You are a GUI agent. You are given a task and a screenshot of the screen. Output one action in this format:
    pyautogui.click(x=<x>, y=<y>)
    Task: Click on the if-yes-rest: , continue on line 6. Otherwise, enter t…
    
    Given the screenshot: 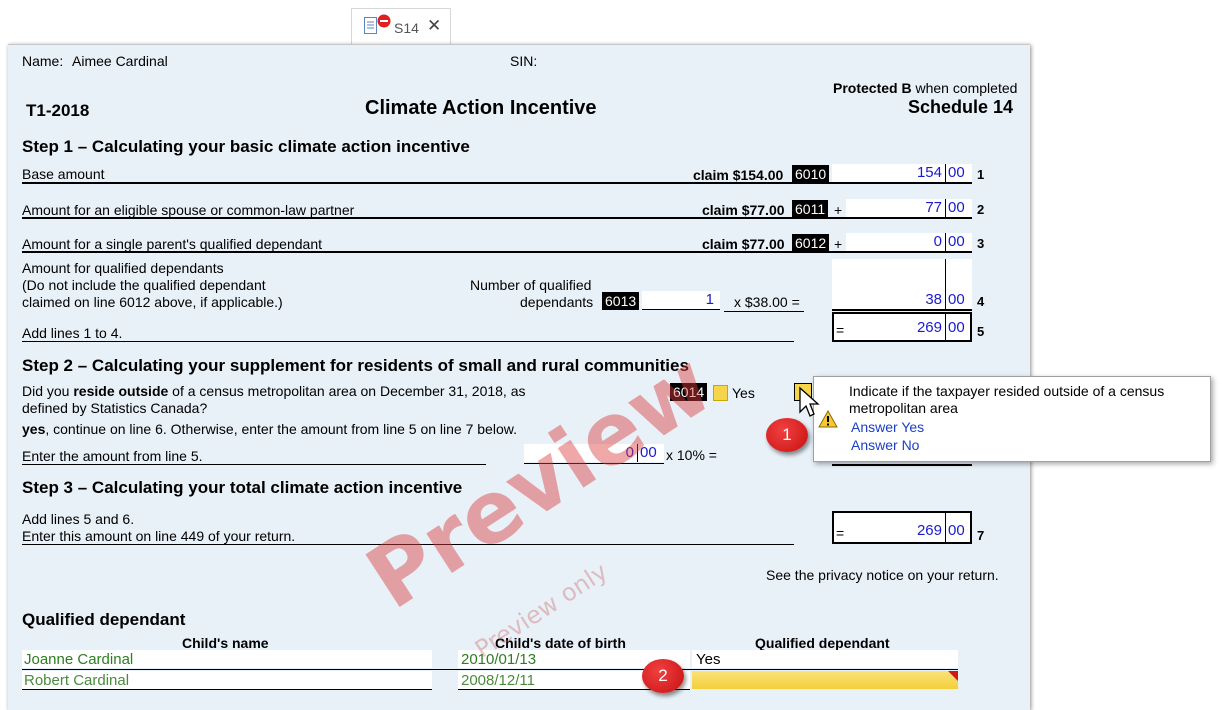 What is the action you would take?
    pyautogui.click(x=281, y=429)
    